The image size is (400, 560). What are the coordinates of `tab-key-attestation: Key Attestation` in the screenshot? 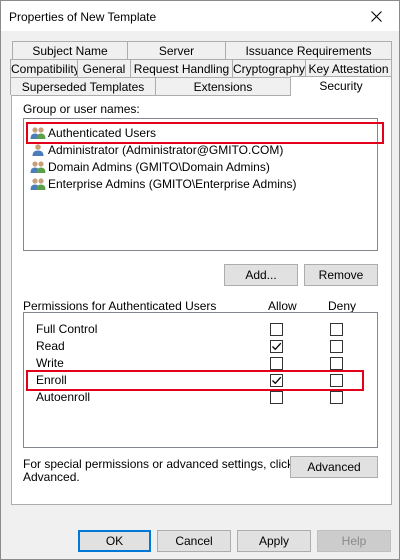 It's located at (348, 68).